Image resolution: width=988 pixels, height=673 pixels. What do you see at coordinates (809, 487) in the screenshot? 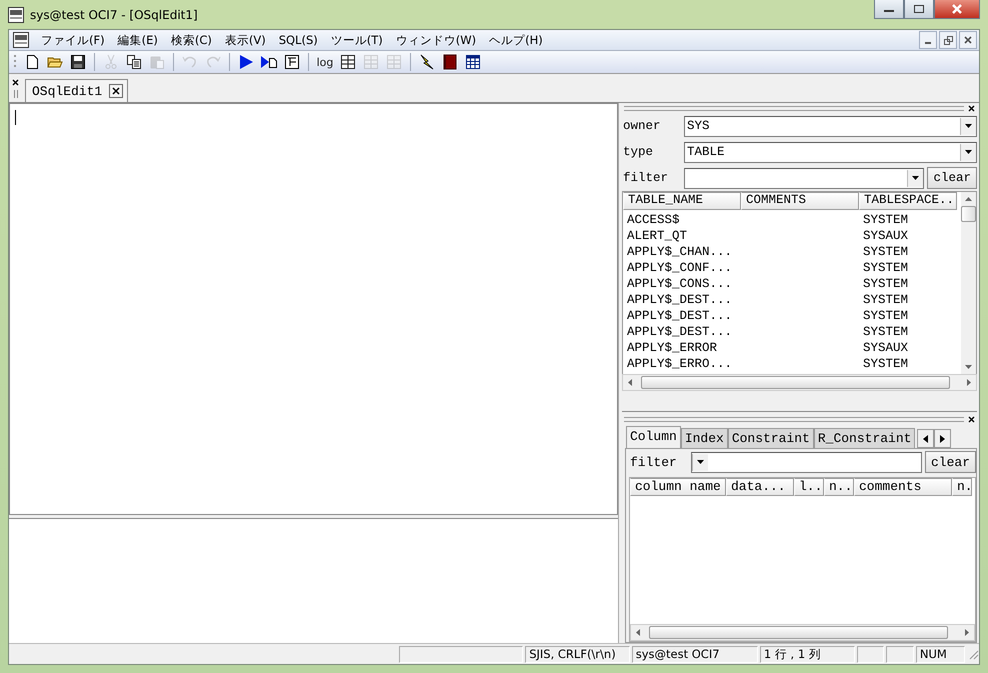
I see `column-header: l..` at bounding box center [809, 487].